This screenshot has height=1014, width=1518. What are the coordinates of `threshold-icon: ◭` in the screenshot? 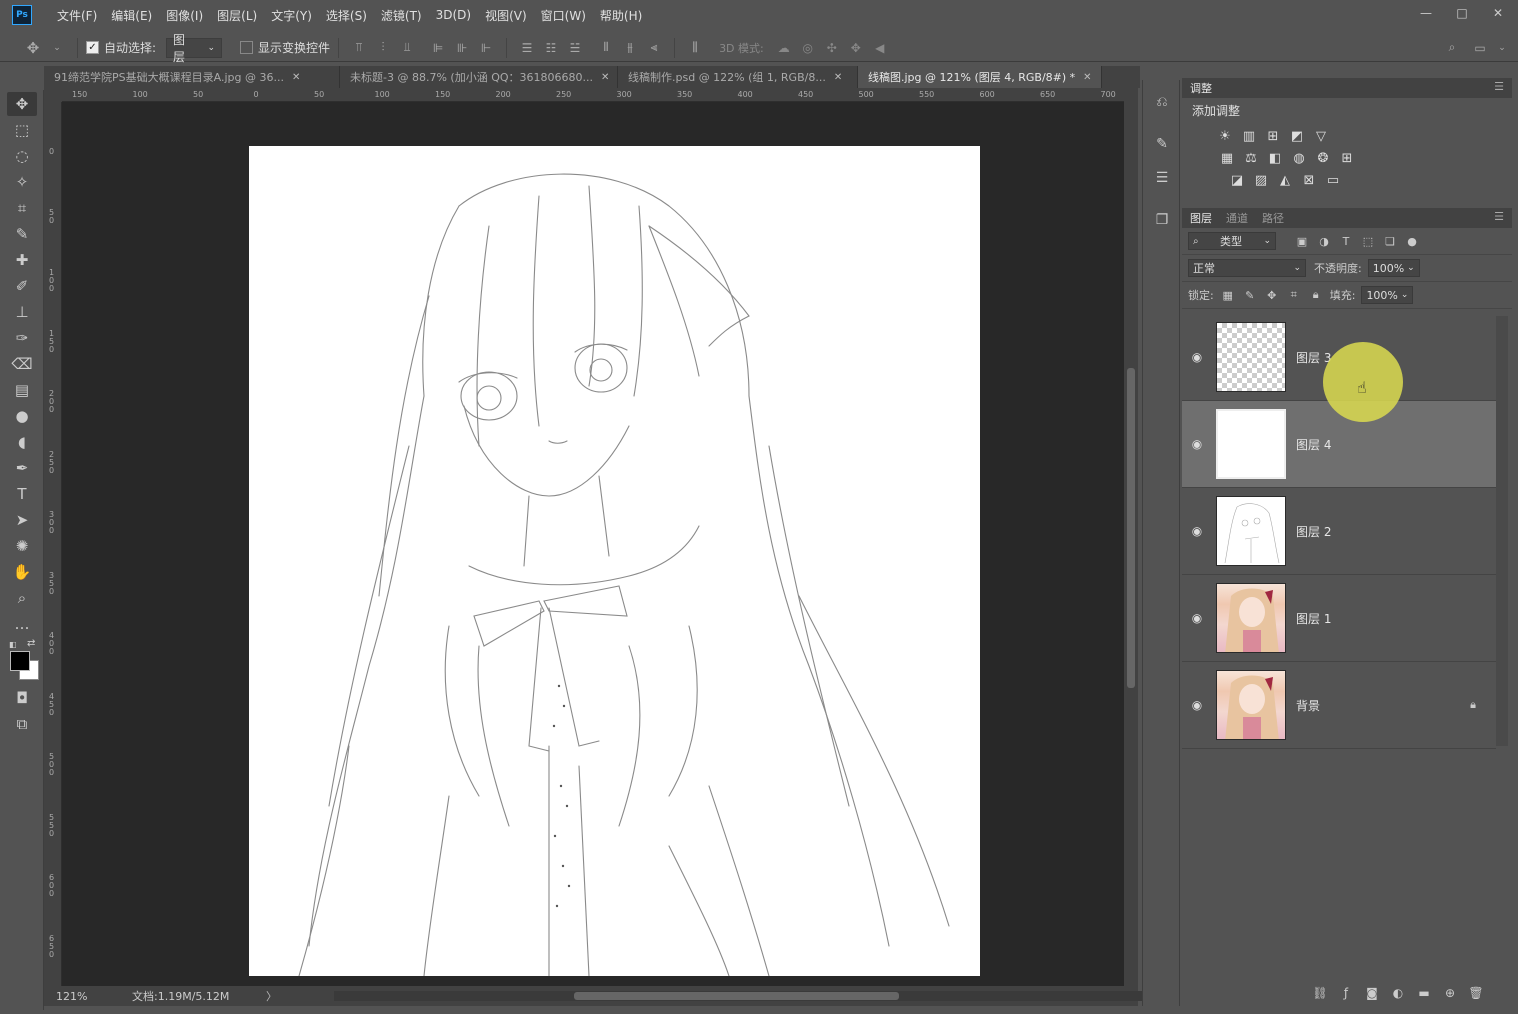 It's located at (1285, 180).